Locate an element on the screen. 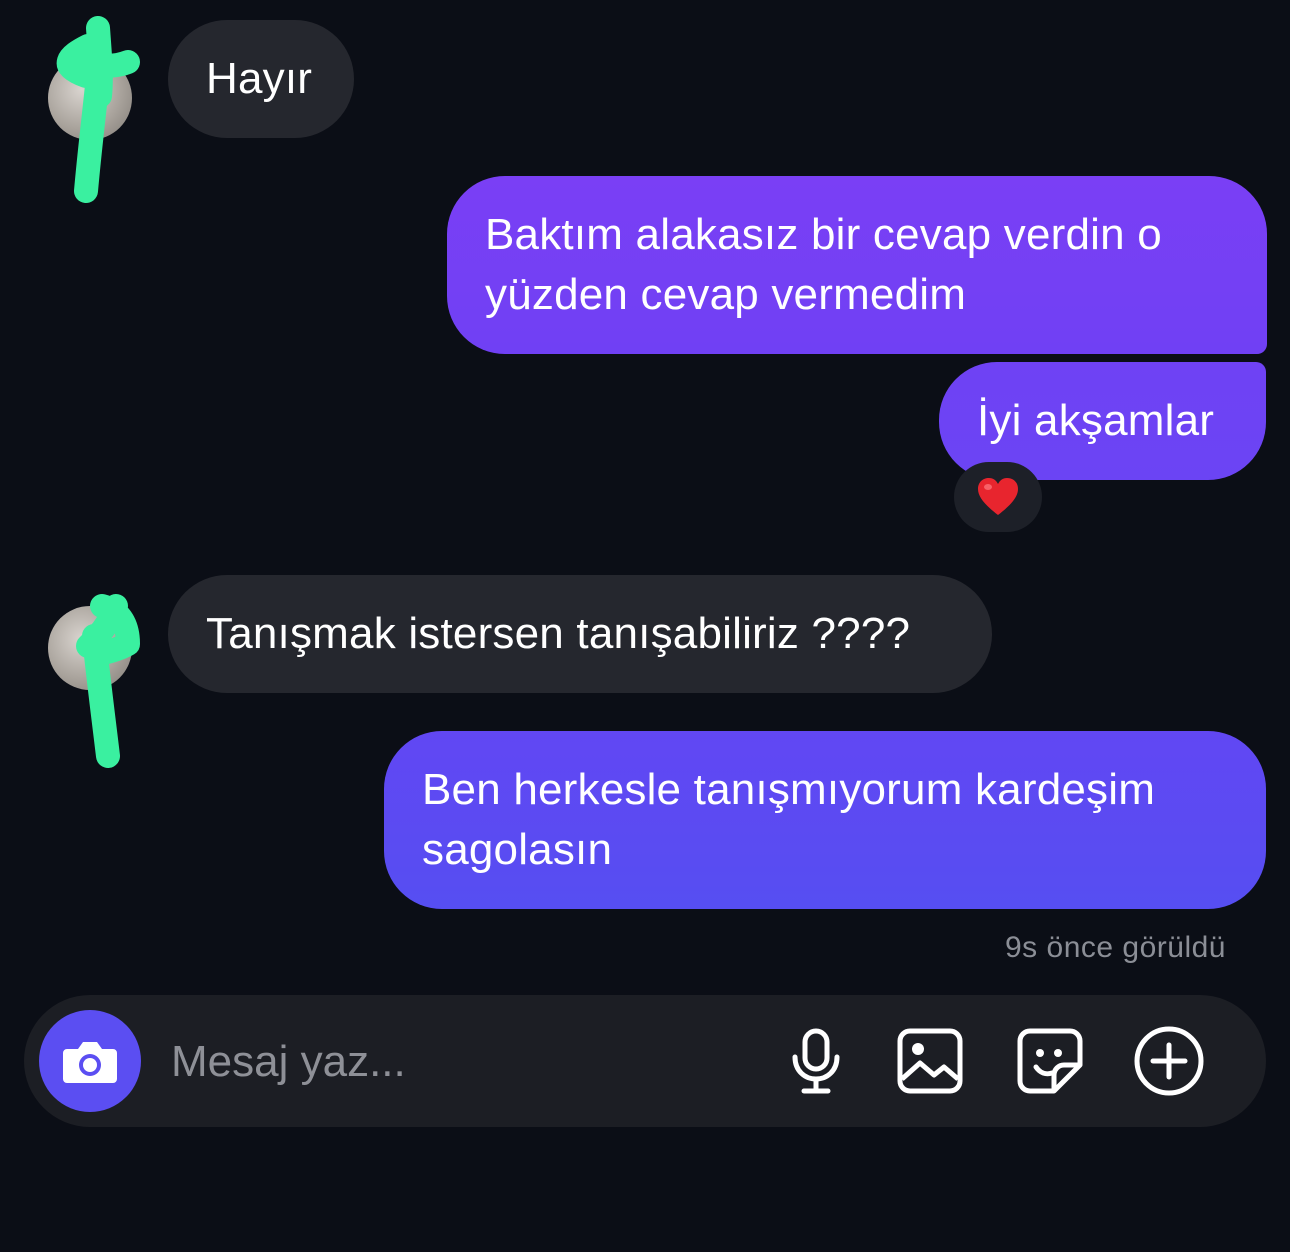  microphone-icon is located at coordinates (816, 1061).